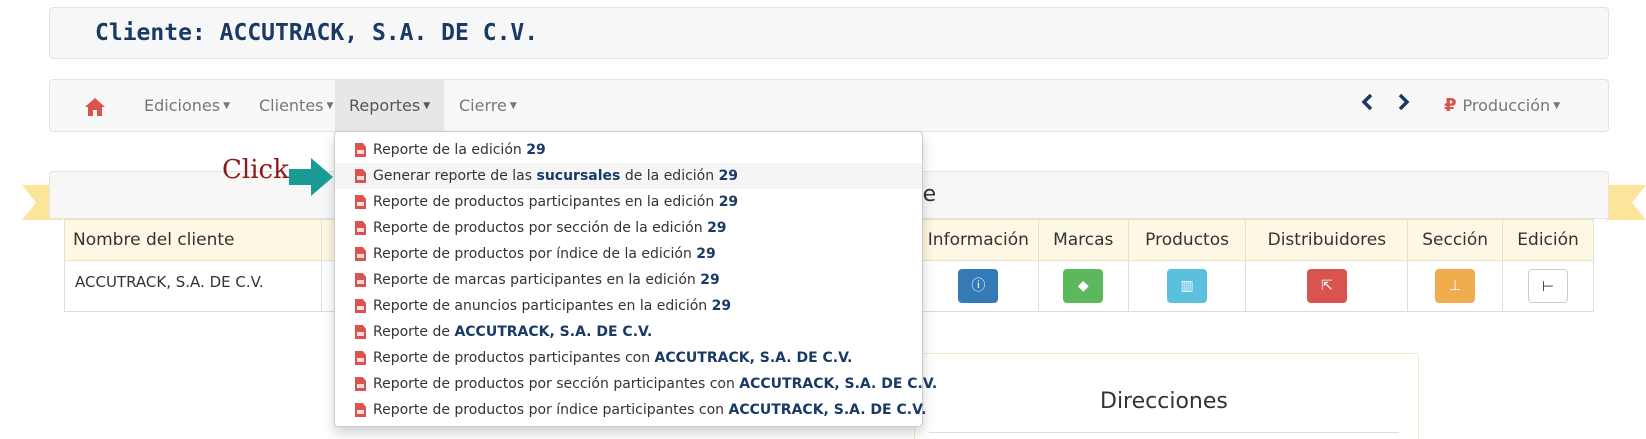  I want to click on ruble-icon: ₽, so click(1450, 105).